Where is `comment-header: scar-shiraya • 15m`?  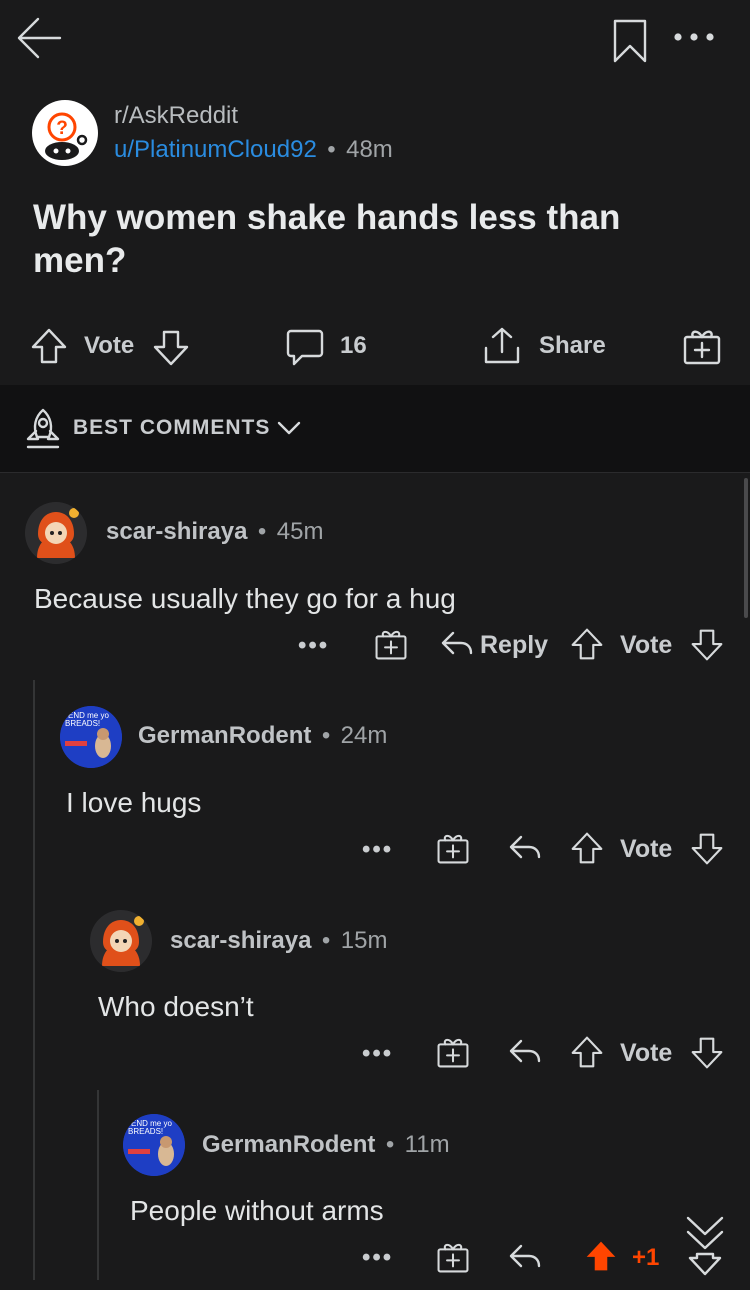 comment-header: scar-shiraya • 15m is located at coordinates (278, 941).